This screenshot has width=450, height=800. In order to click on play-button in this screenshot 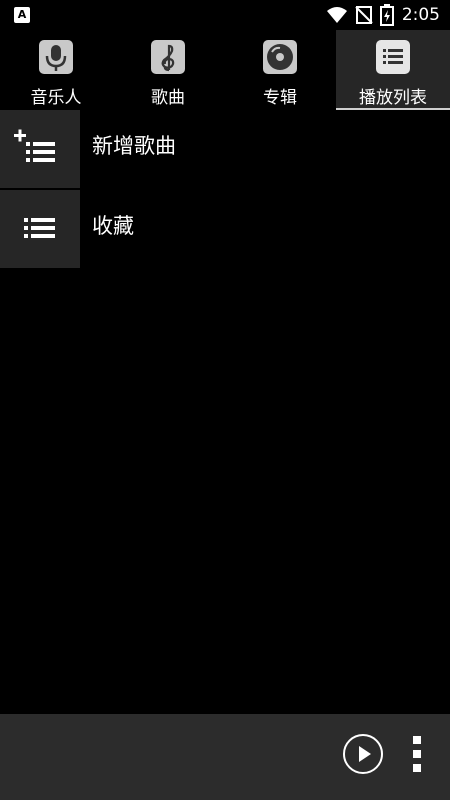, I will do `click(363, 754)`.